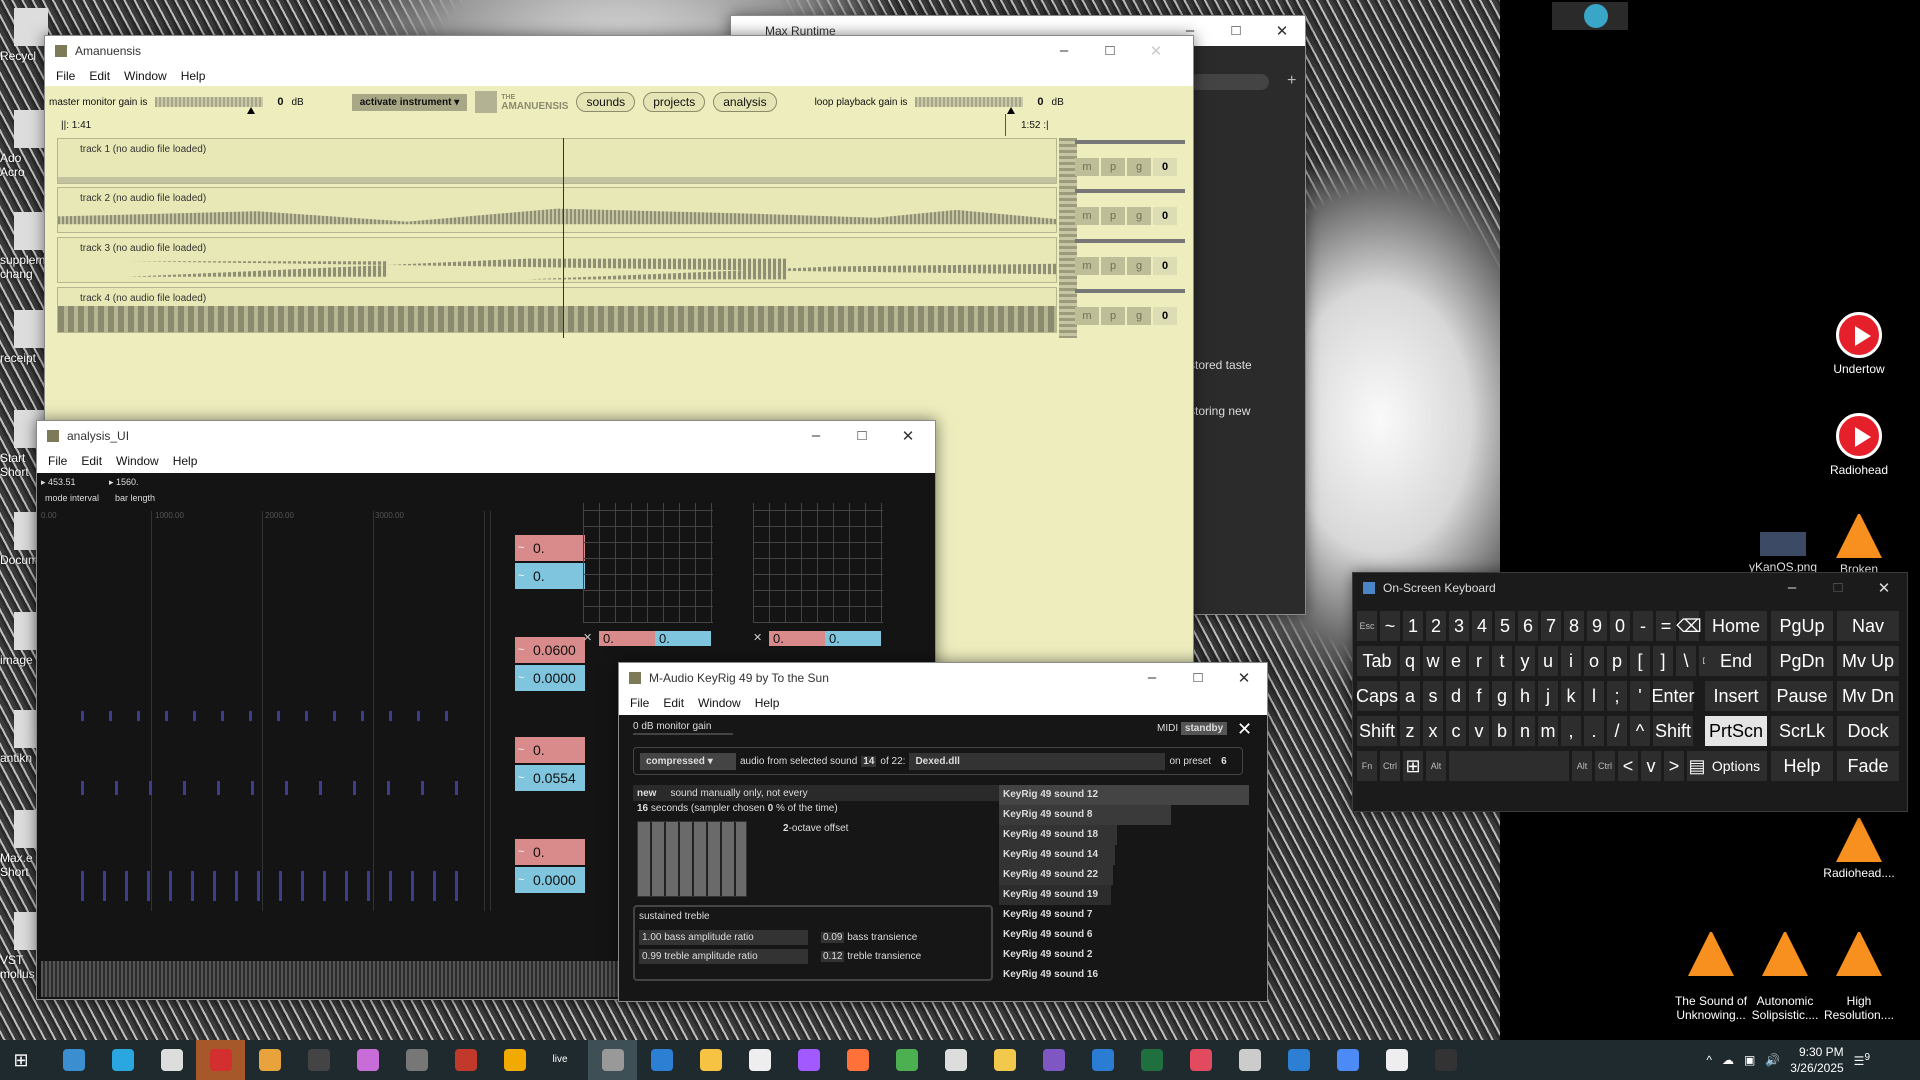 The height and width of the screenshot is (1080, 1920). I want to click on osk-key: h, so click(1525, 696).